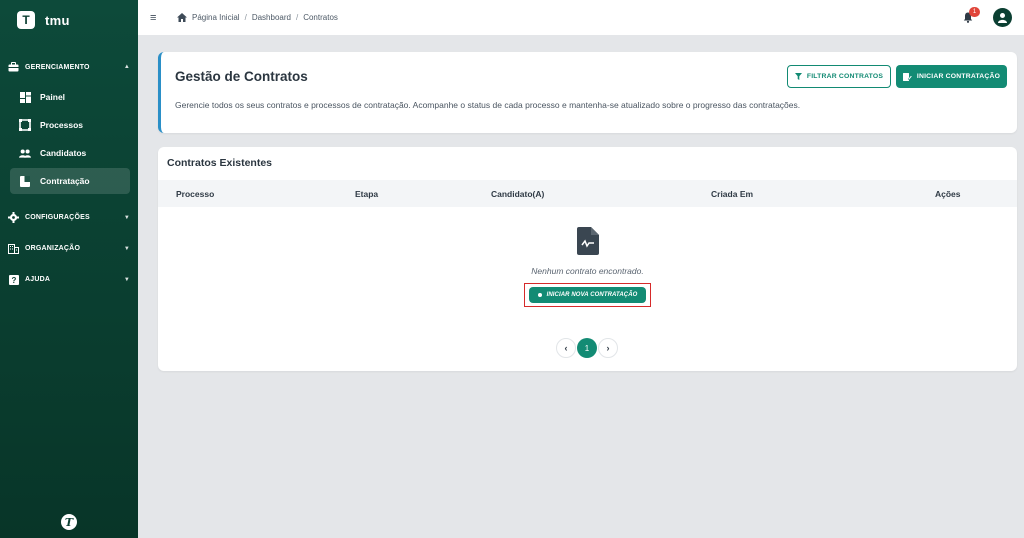  I want to click on column-header-acoes: Ações, so click(948, 194).